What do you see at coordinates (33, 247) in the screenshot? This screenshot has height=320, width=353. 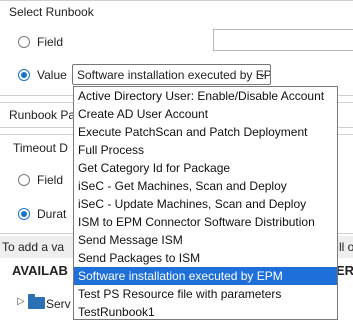 I see `info-text: To add a va` at bounding box center [33, 247].